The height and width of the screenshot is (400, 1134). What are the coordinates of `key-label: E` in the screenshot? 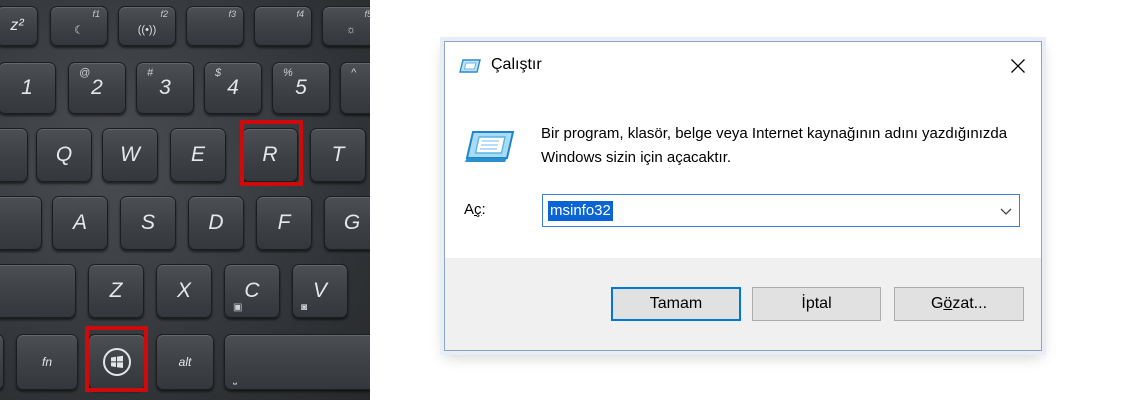 It's located at (197, 154).